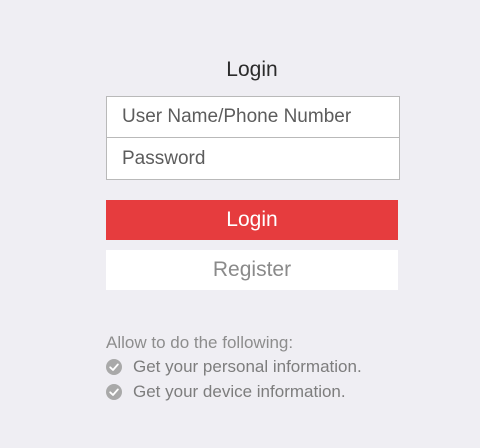 The image size is (480, 448). Describe the element at coordinates (253, 117) in the screenshot. I see `username-input` at that location.